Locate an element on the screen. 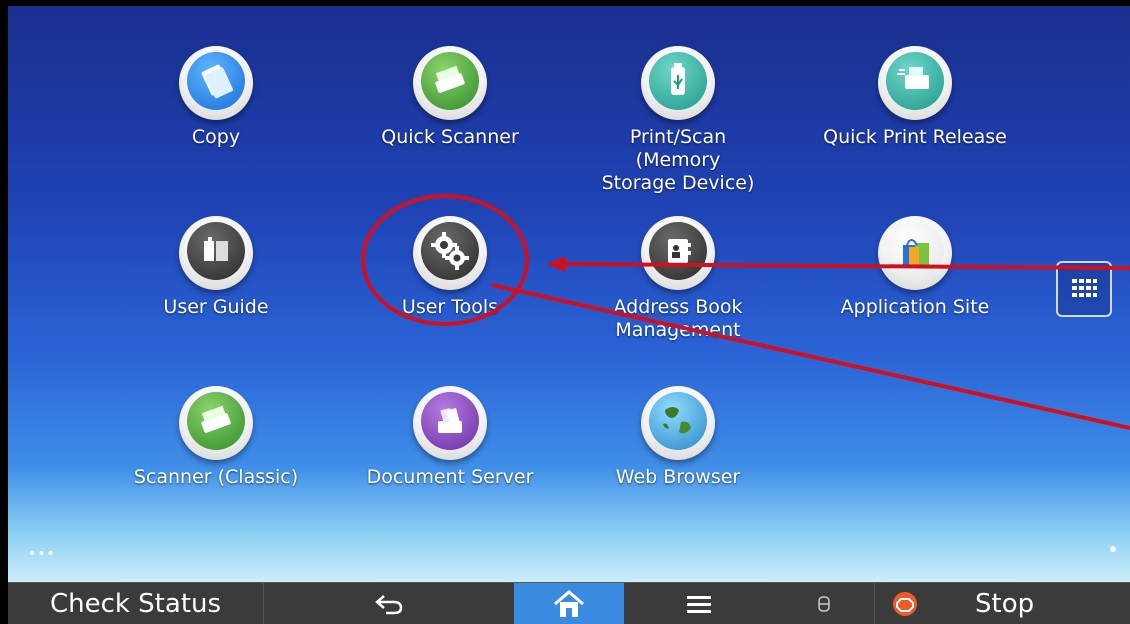 This screenshot has height=624, width=1130. home-button is located at coordinates (569, 603).